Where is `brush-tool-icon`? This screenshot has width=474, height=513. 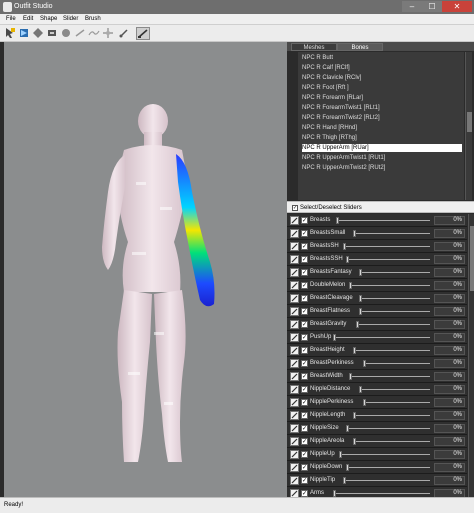
brush-tool-icon is located at coordinates (24, 33).